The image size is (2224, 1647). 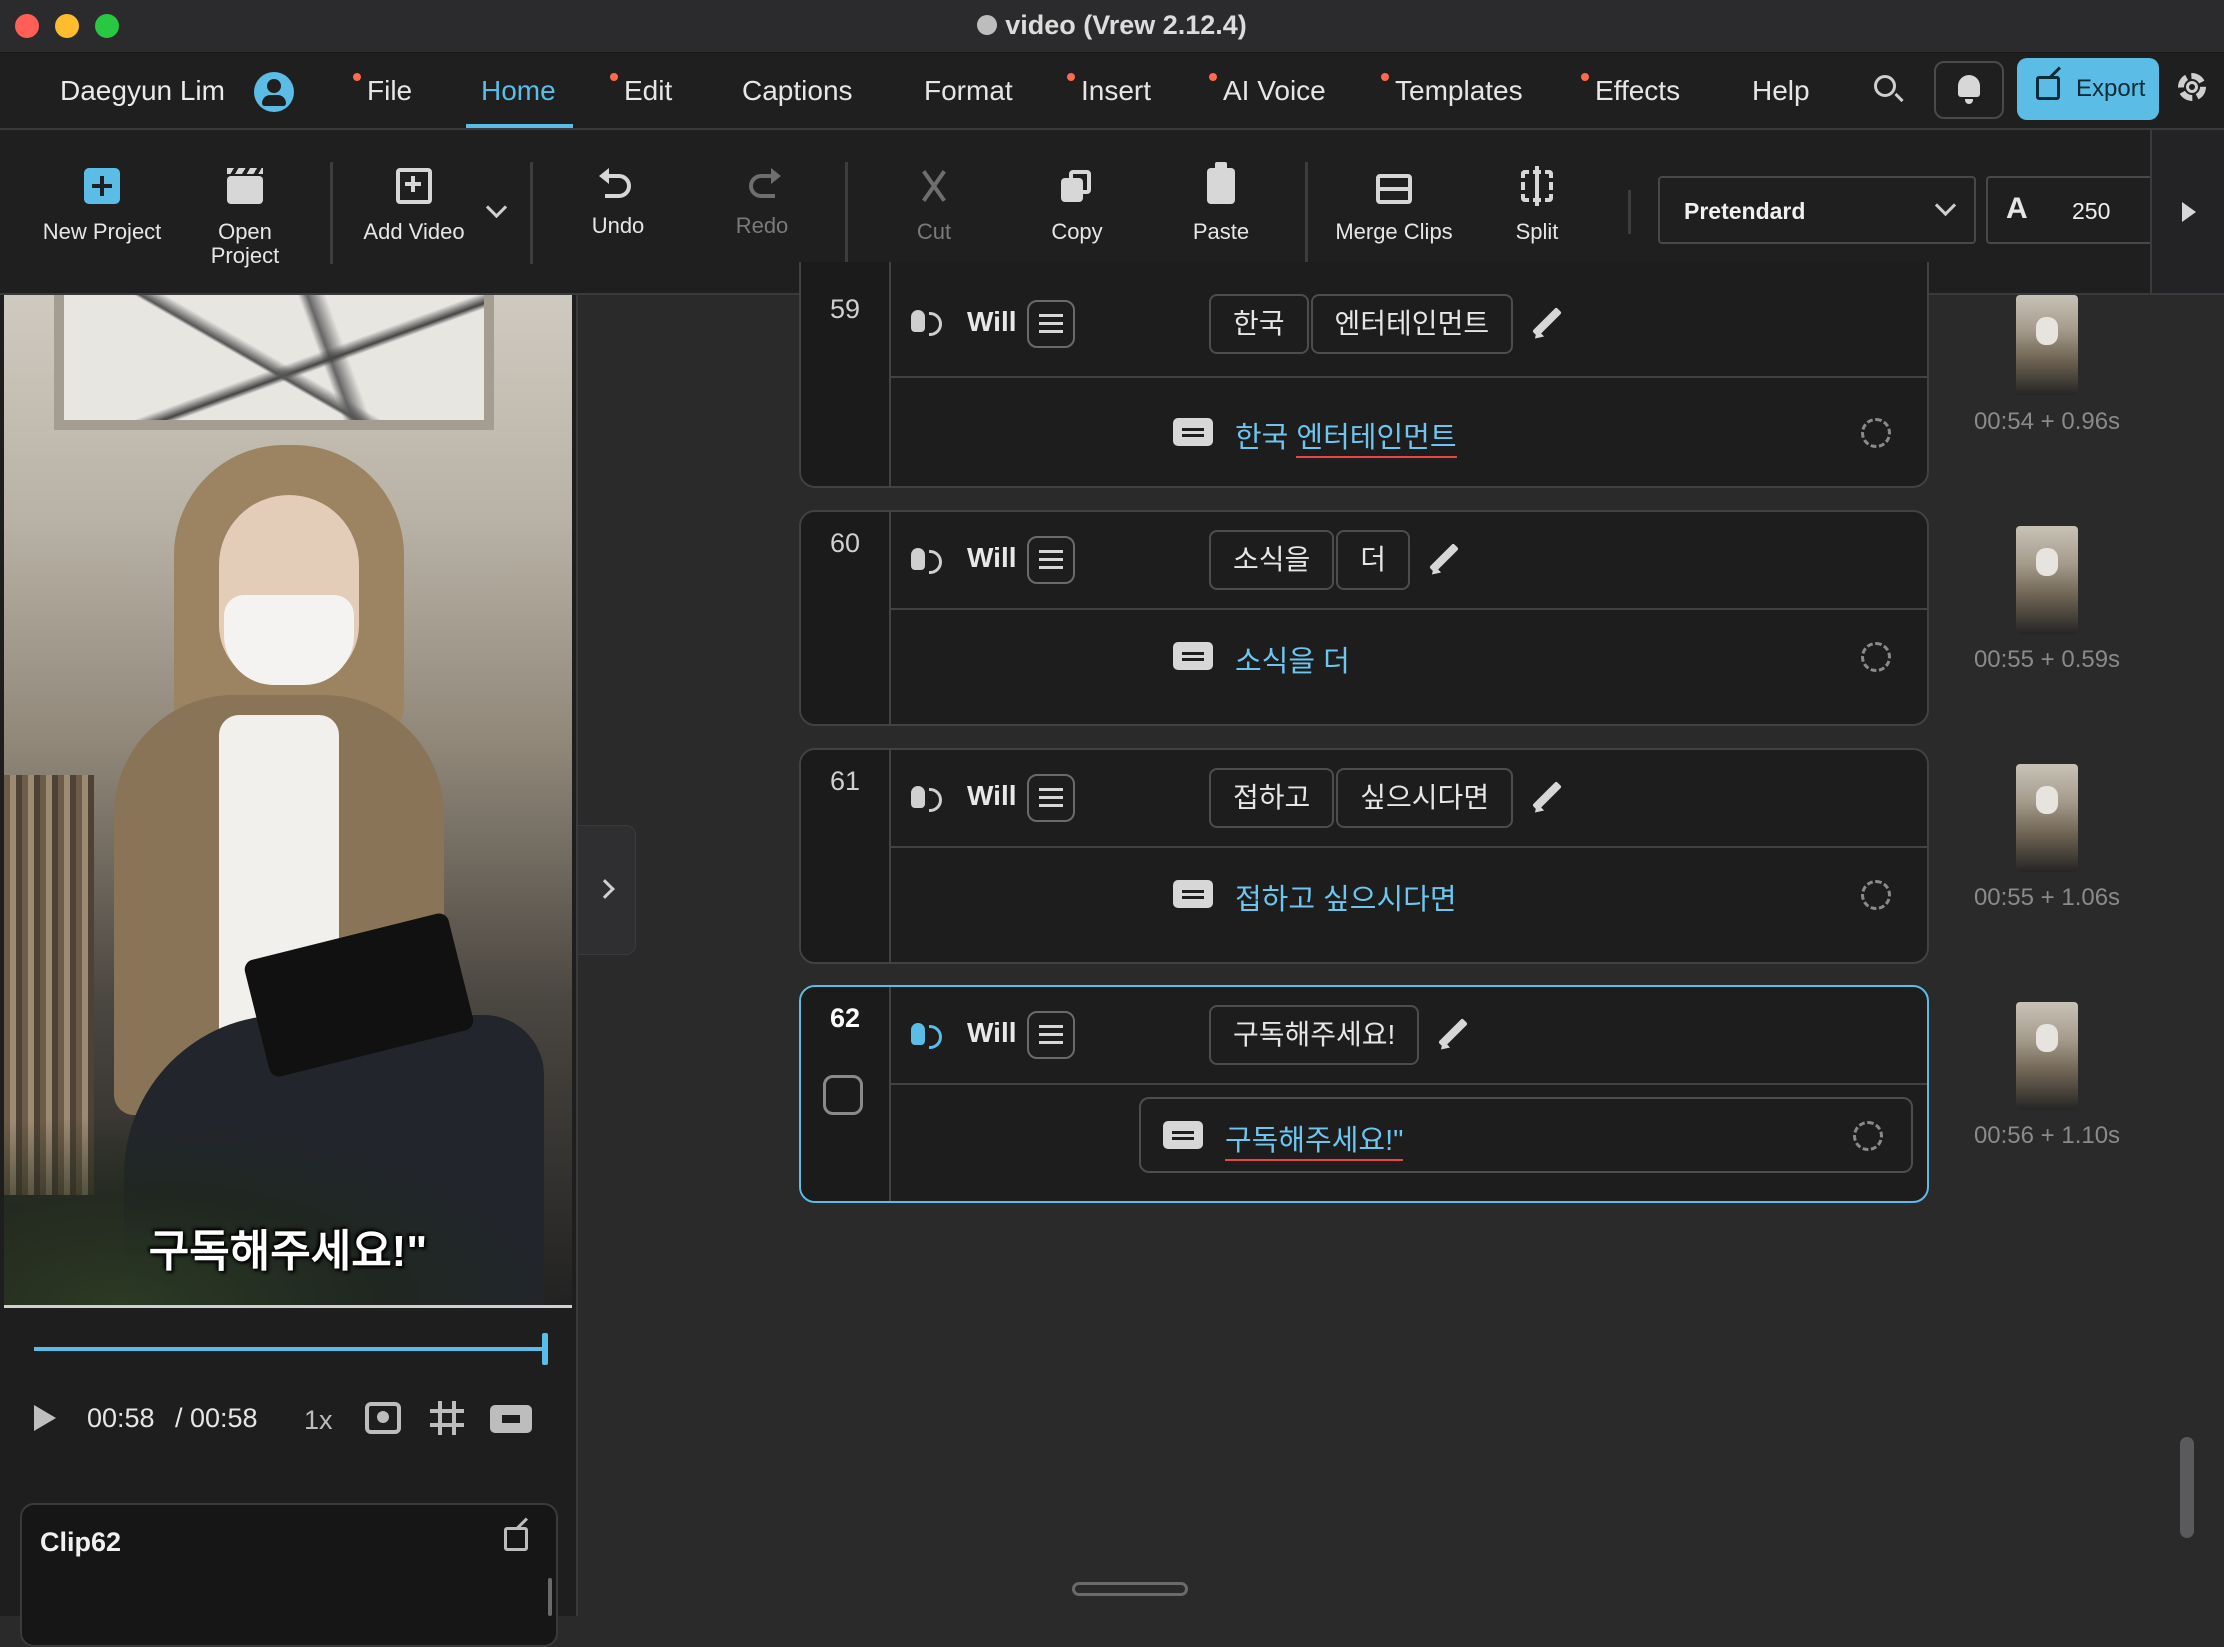 What do you see at coordinates (414, 206) in the screenshot?
I see `add-video-button: Add Video` at bounding box center [414, 206].